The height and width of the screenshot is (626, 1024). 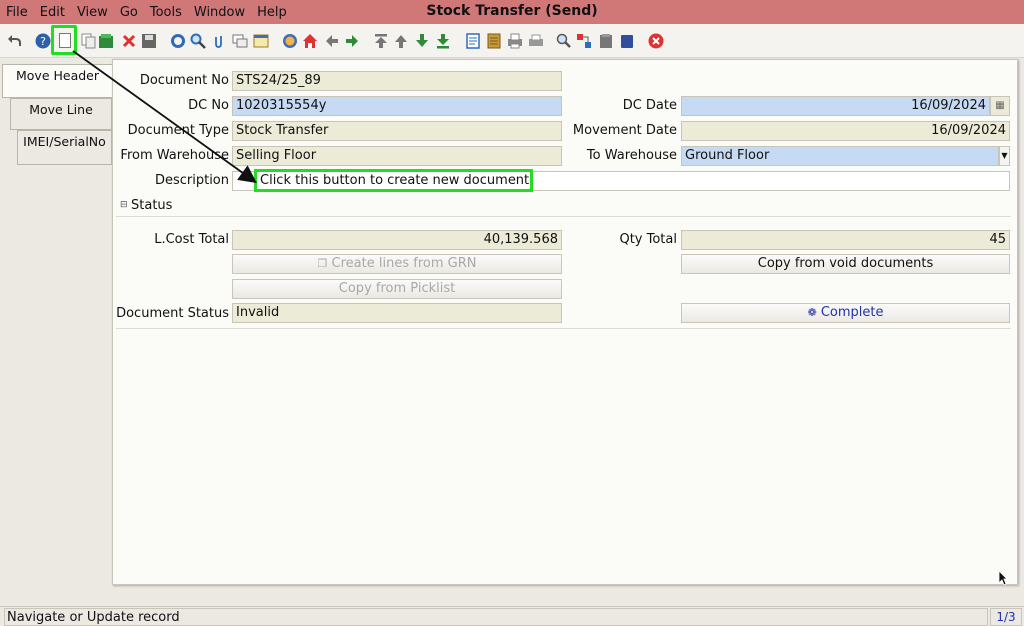 I want to click on dc-date-field: 16/09/2024, so click(x=835, y=106).